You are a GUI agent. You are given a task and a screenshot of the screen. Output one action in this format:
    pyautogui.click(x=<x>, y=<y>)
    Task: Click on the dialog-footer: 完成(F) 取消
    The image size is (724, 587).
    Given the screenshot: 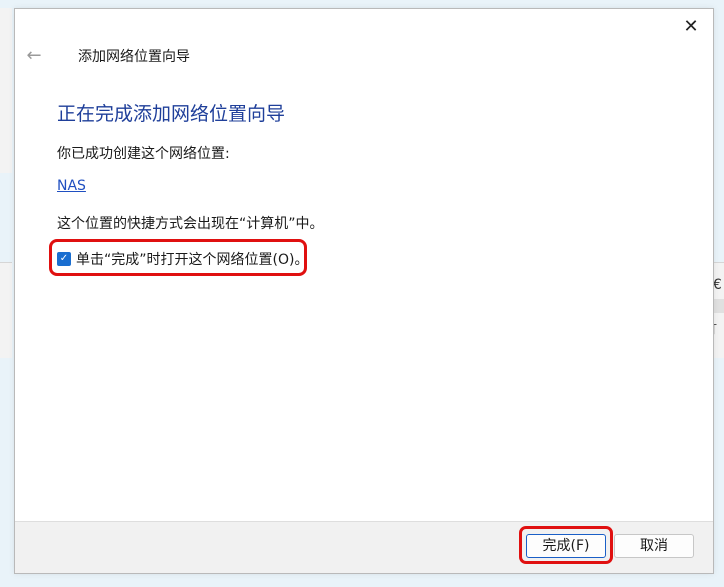 What is the action you would take?
    pyautogui.click(x=364, y=547)
    